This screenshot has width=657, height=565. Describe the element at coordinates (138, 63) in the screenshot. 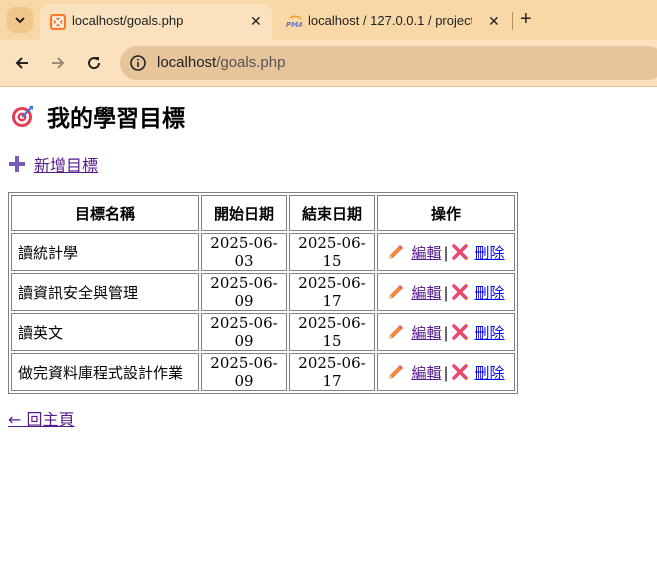

I see `info-icon` at that location.